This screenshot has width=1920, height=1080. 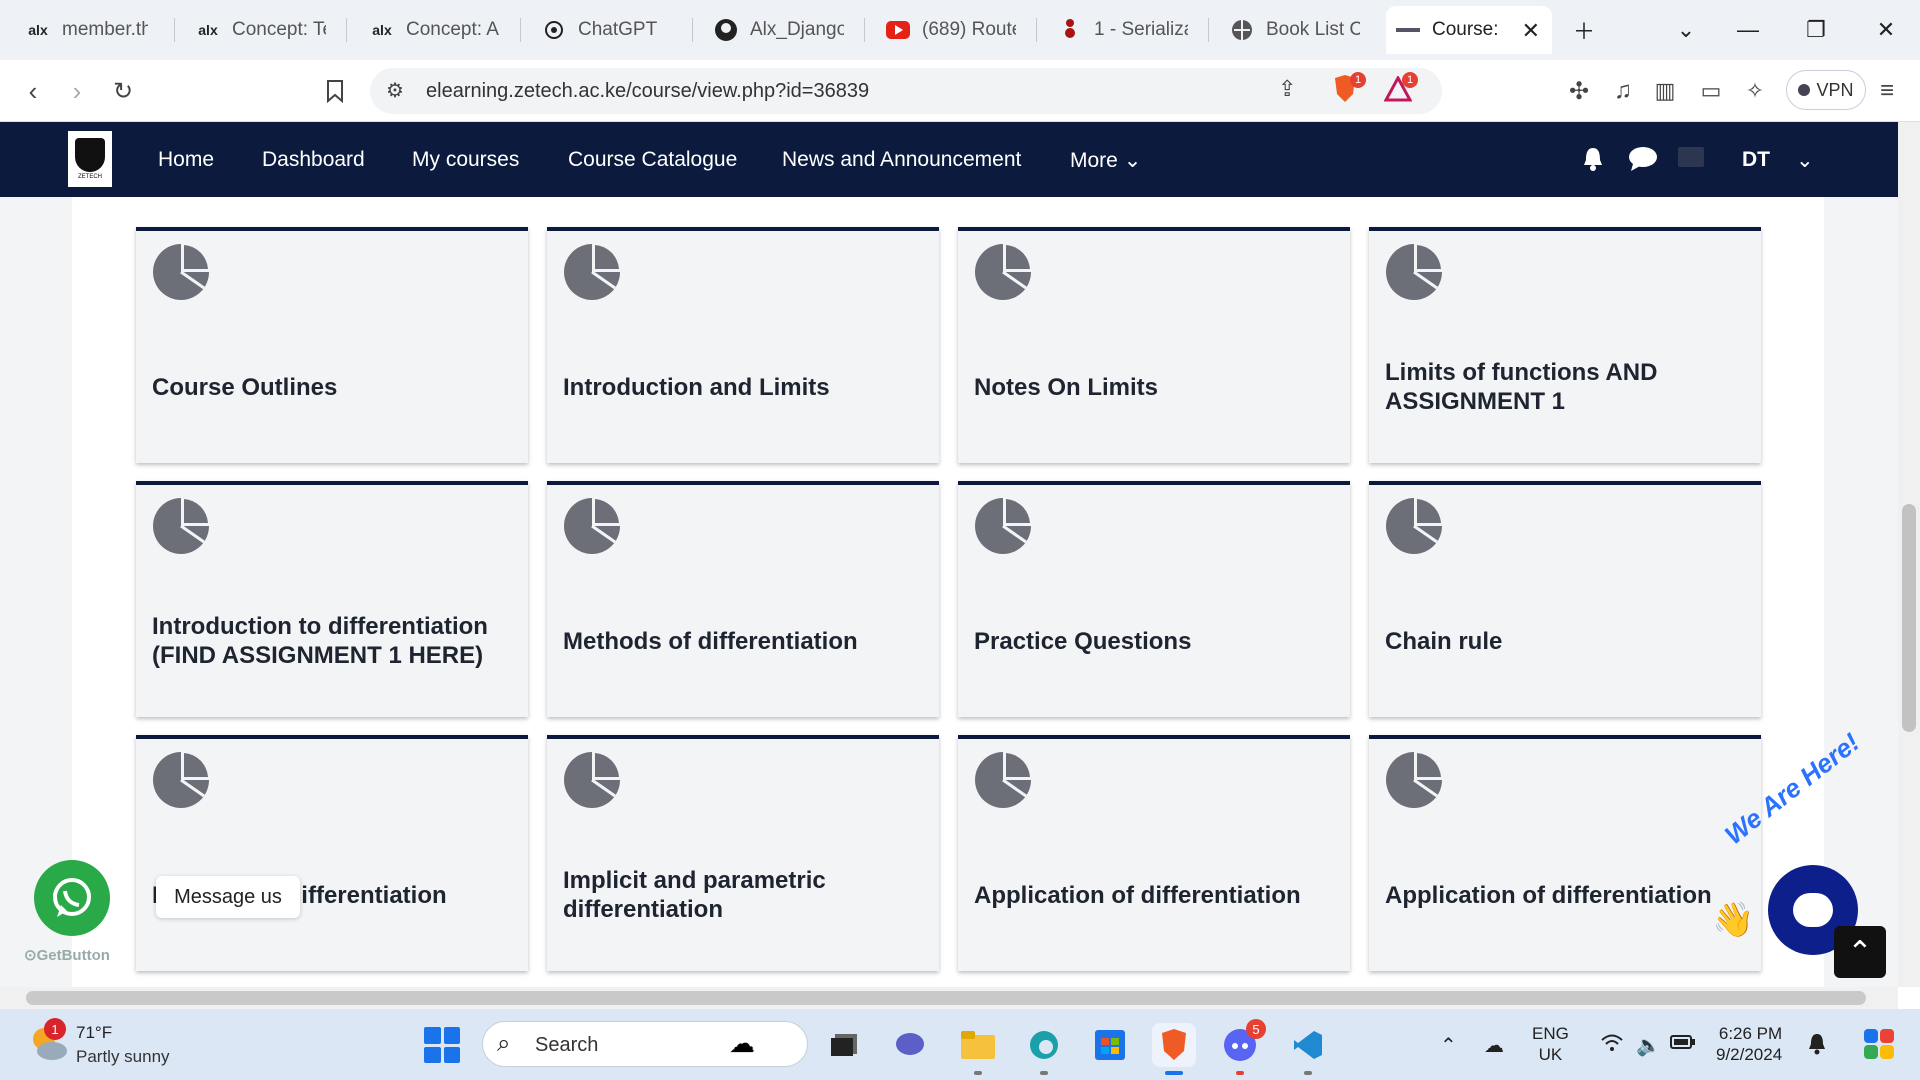 I want to click on whatsapp-button, so click(x=72, y=898).